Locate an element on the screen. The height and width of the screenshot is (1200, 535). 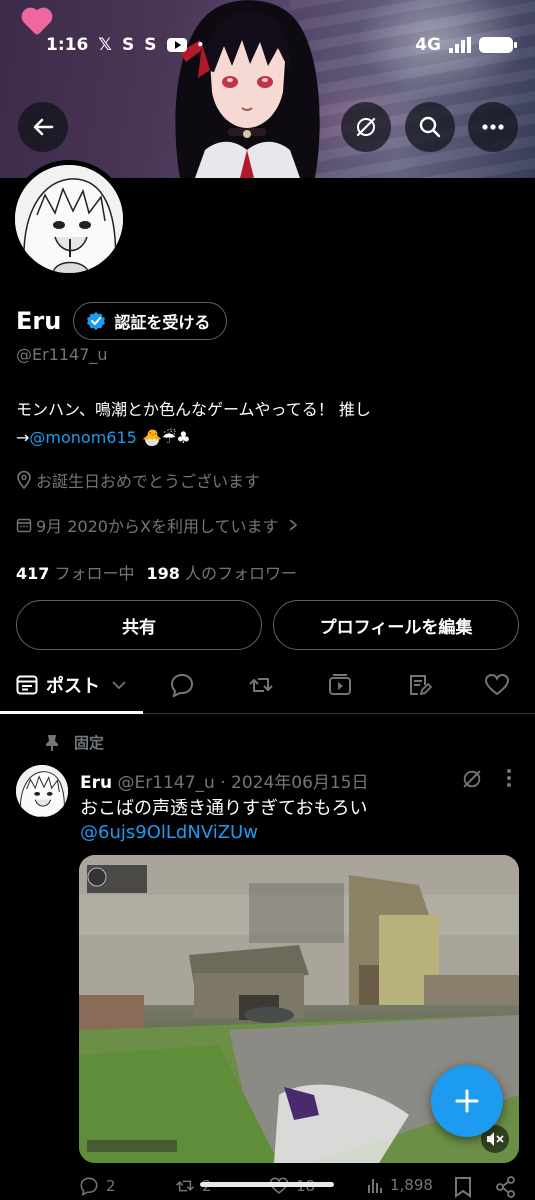
pinned-indicator: 固定 is located at coordinates (74, 742).